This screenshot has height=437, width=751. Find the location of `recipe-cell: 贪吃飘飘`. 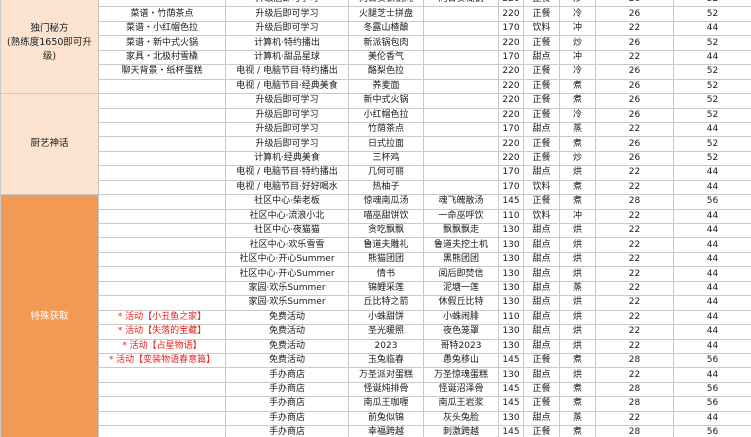

recipe-cell: 贪吃飘飘 is located at coordinates (386, 230).